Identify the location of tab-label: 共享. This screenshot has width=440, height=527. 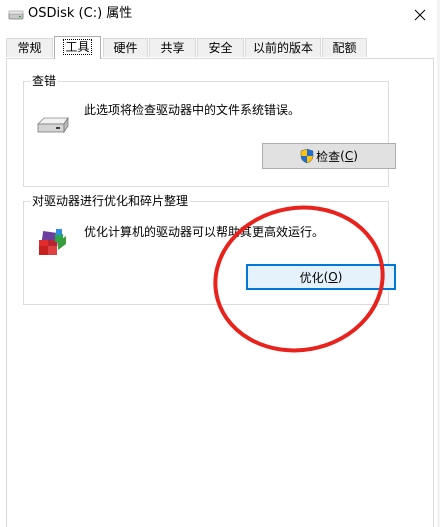
(172, 48).